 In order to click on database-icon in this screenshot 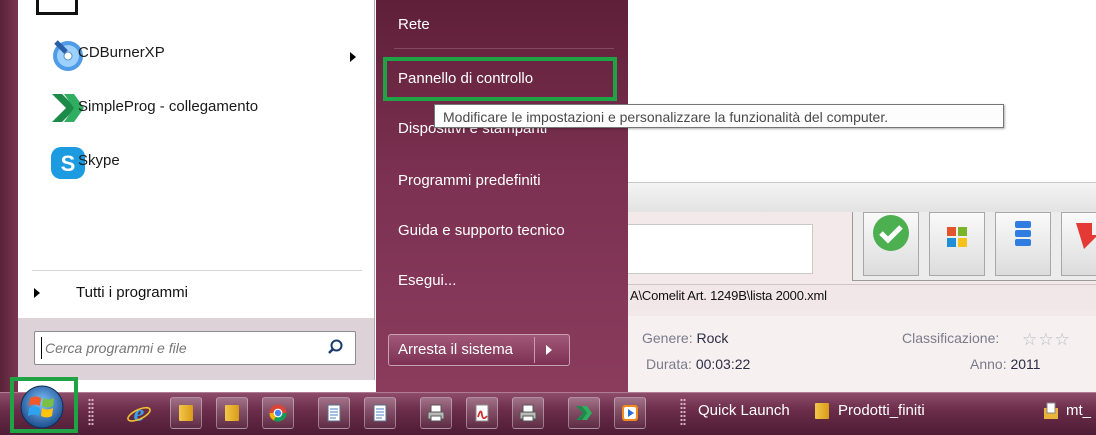, I will do `click(1023, 233)`.